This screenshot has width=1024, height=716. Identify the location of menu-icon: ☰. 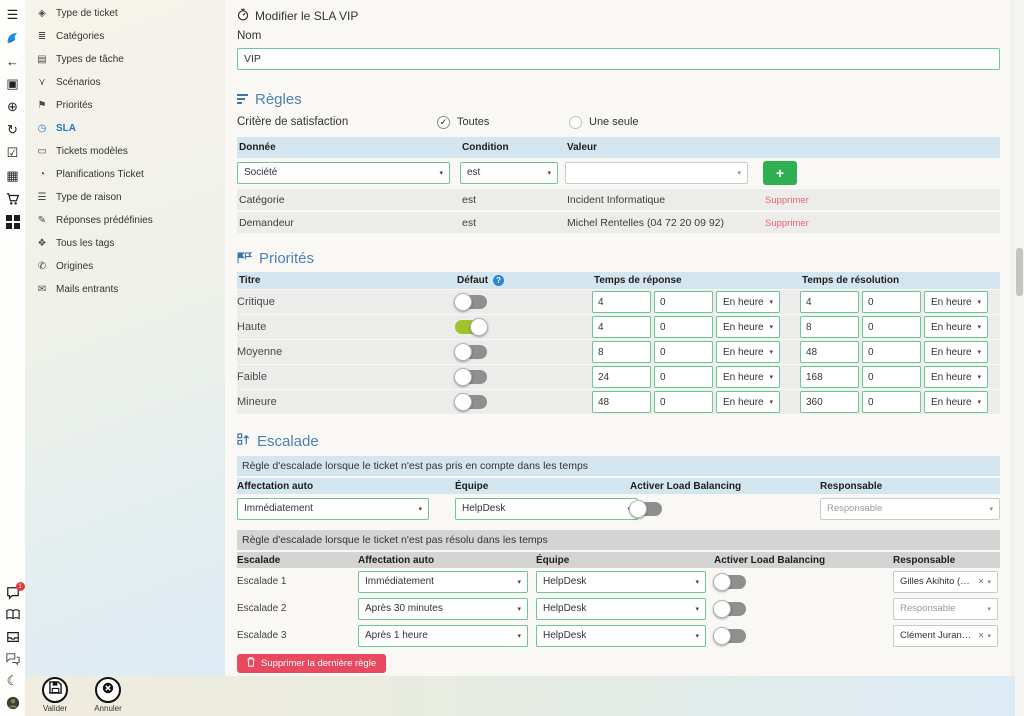
(13, 15).